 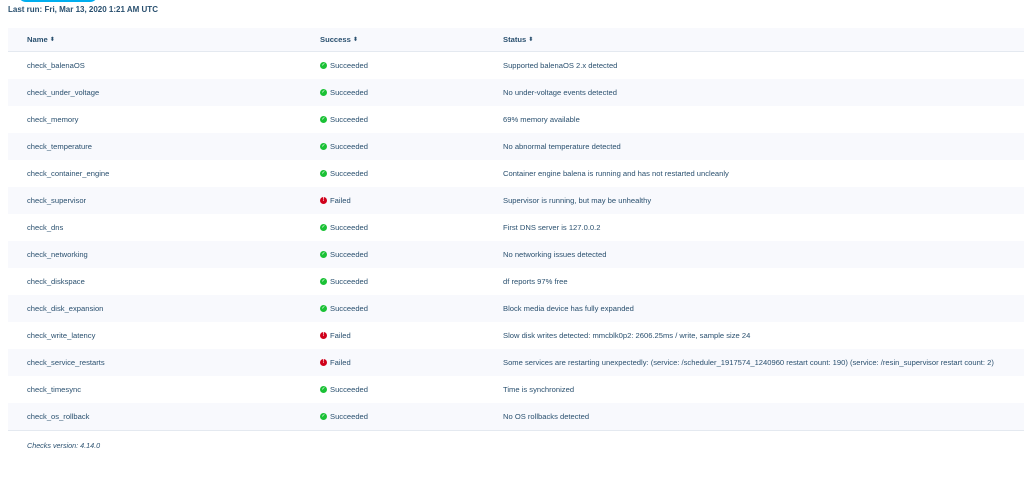 I want to click on column-header-label: Status, so click(x=515, y=39).